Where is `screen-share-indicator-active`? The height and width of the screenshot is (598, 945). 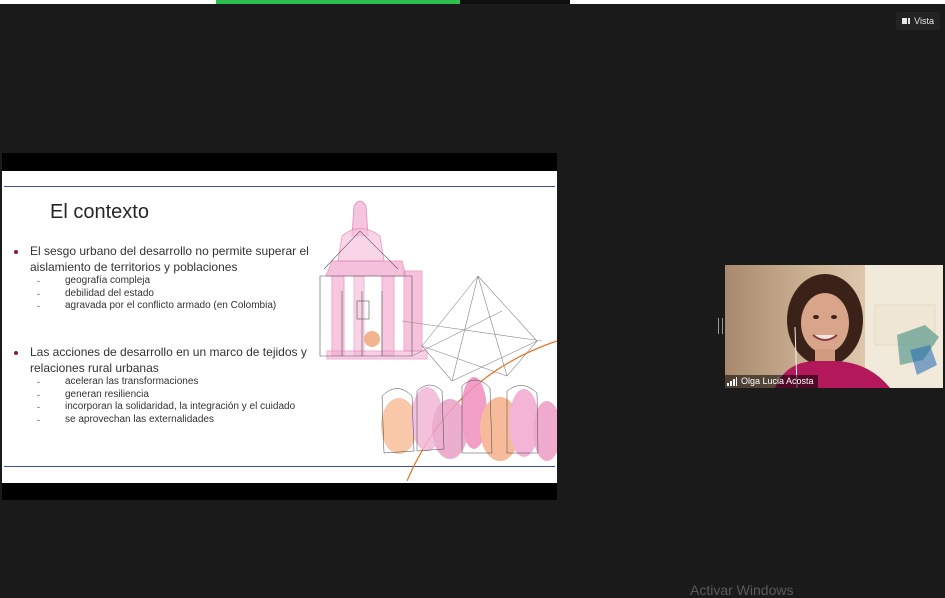
screen-share-indicator-active is located at coordinates (338, 2).